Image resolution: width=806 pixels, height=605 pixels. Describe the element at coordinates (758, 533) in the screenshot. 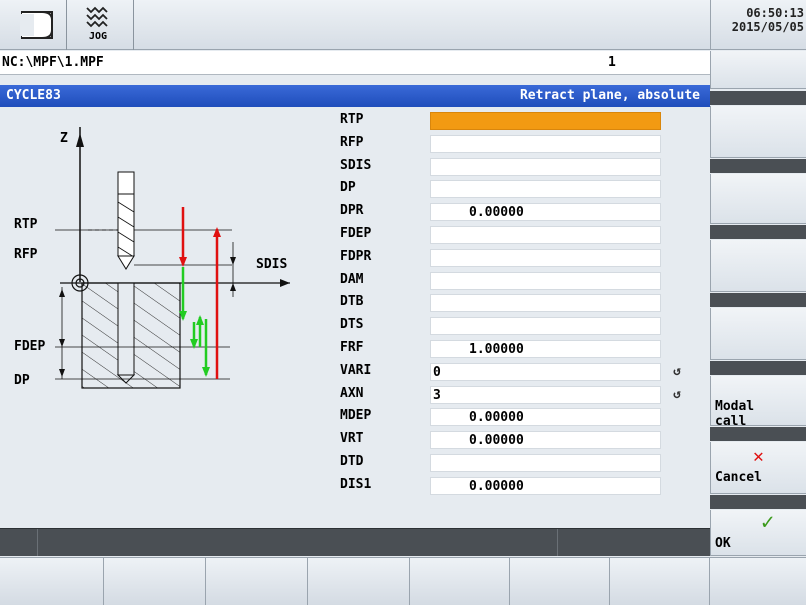

I see `ok-button: ✓ OK` at that location.